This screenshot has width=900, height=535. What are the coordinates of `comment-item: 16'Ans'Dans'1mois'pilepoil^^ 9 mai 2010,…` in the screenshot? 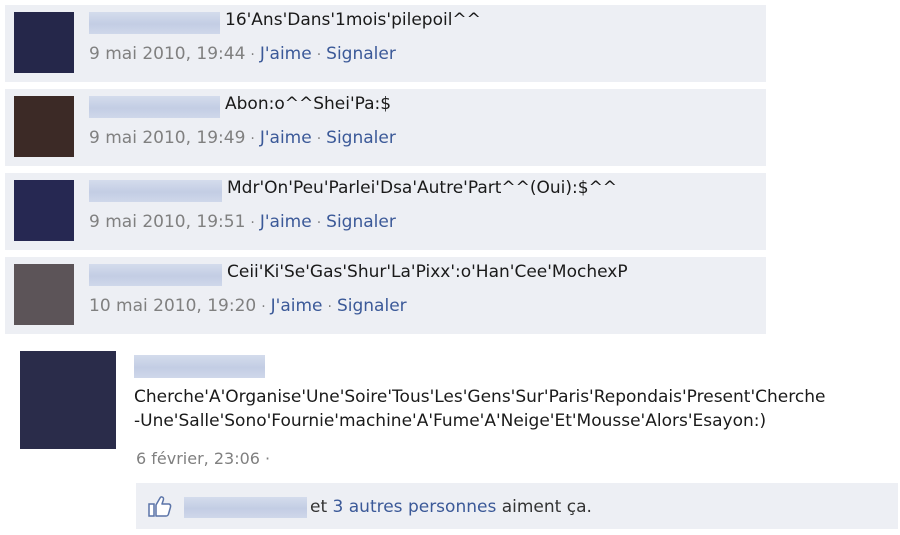 It's located at (385, 43).